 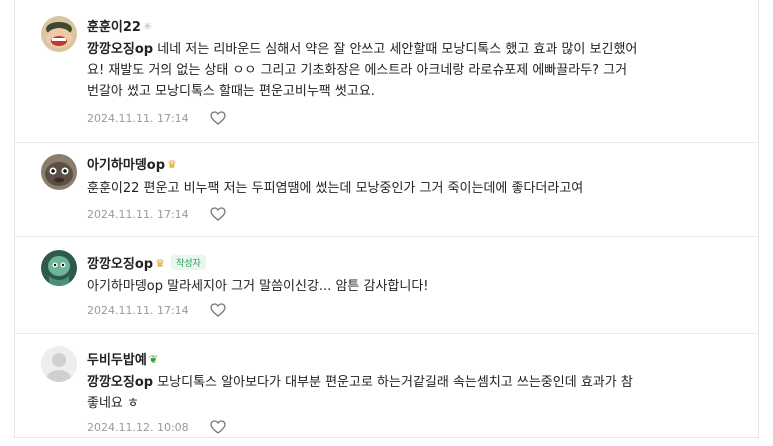 I want to click on sprout-badge-icon: ❦, so click(x=153, y=359).